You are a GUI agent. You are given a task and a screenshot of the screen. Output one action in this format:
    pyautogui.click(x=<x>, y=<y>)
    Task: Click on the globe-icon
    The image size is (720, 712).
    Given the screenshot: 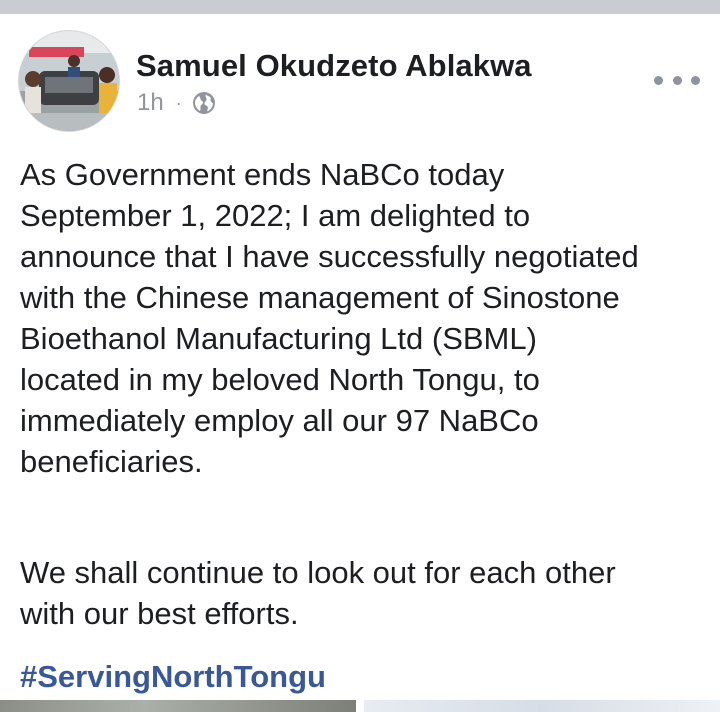 What is the action you would take?
    pyautogui.click(x=204, y=103)
    